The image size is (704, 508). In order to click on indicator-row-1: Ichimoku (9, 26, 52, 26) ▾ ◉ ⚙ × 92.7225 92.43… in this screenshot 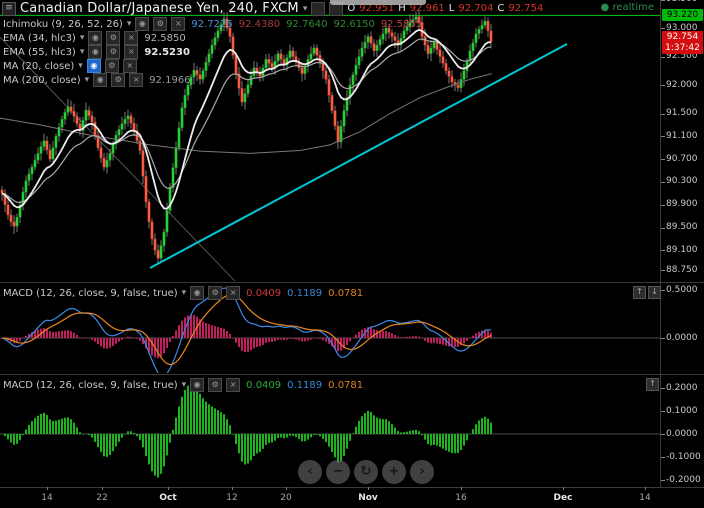, I will do `click(212, 24)`.